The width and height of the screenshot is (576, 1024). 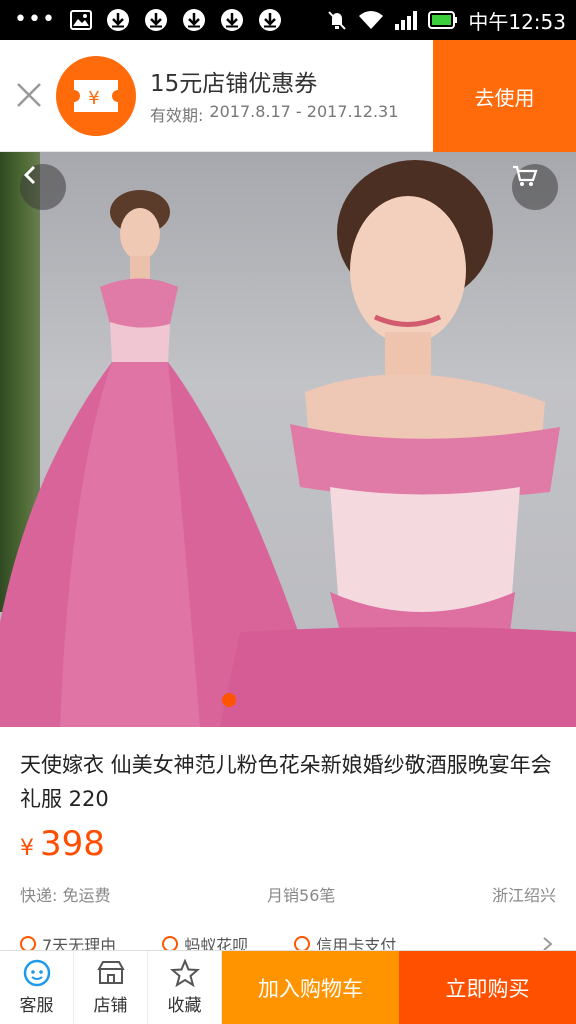 I want to click on add-to-cart-button: 加入购物车, so click(x=310, y=987).